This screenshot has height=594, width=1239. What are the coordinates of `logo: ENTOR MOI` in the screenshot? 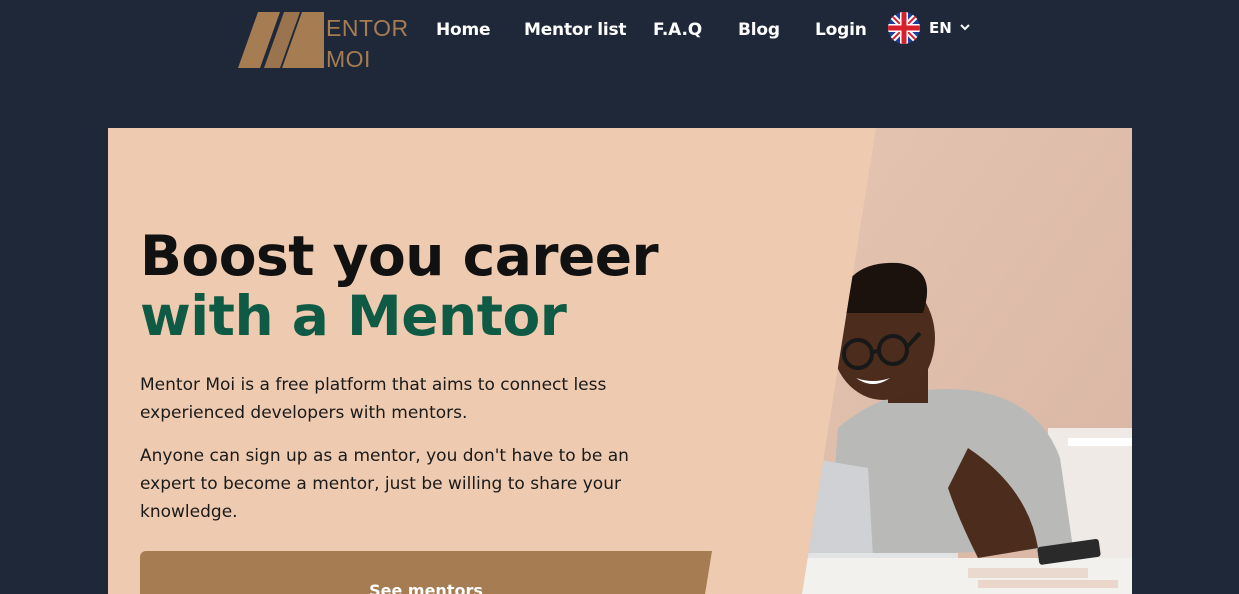 It's located at (323, 42).